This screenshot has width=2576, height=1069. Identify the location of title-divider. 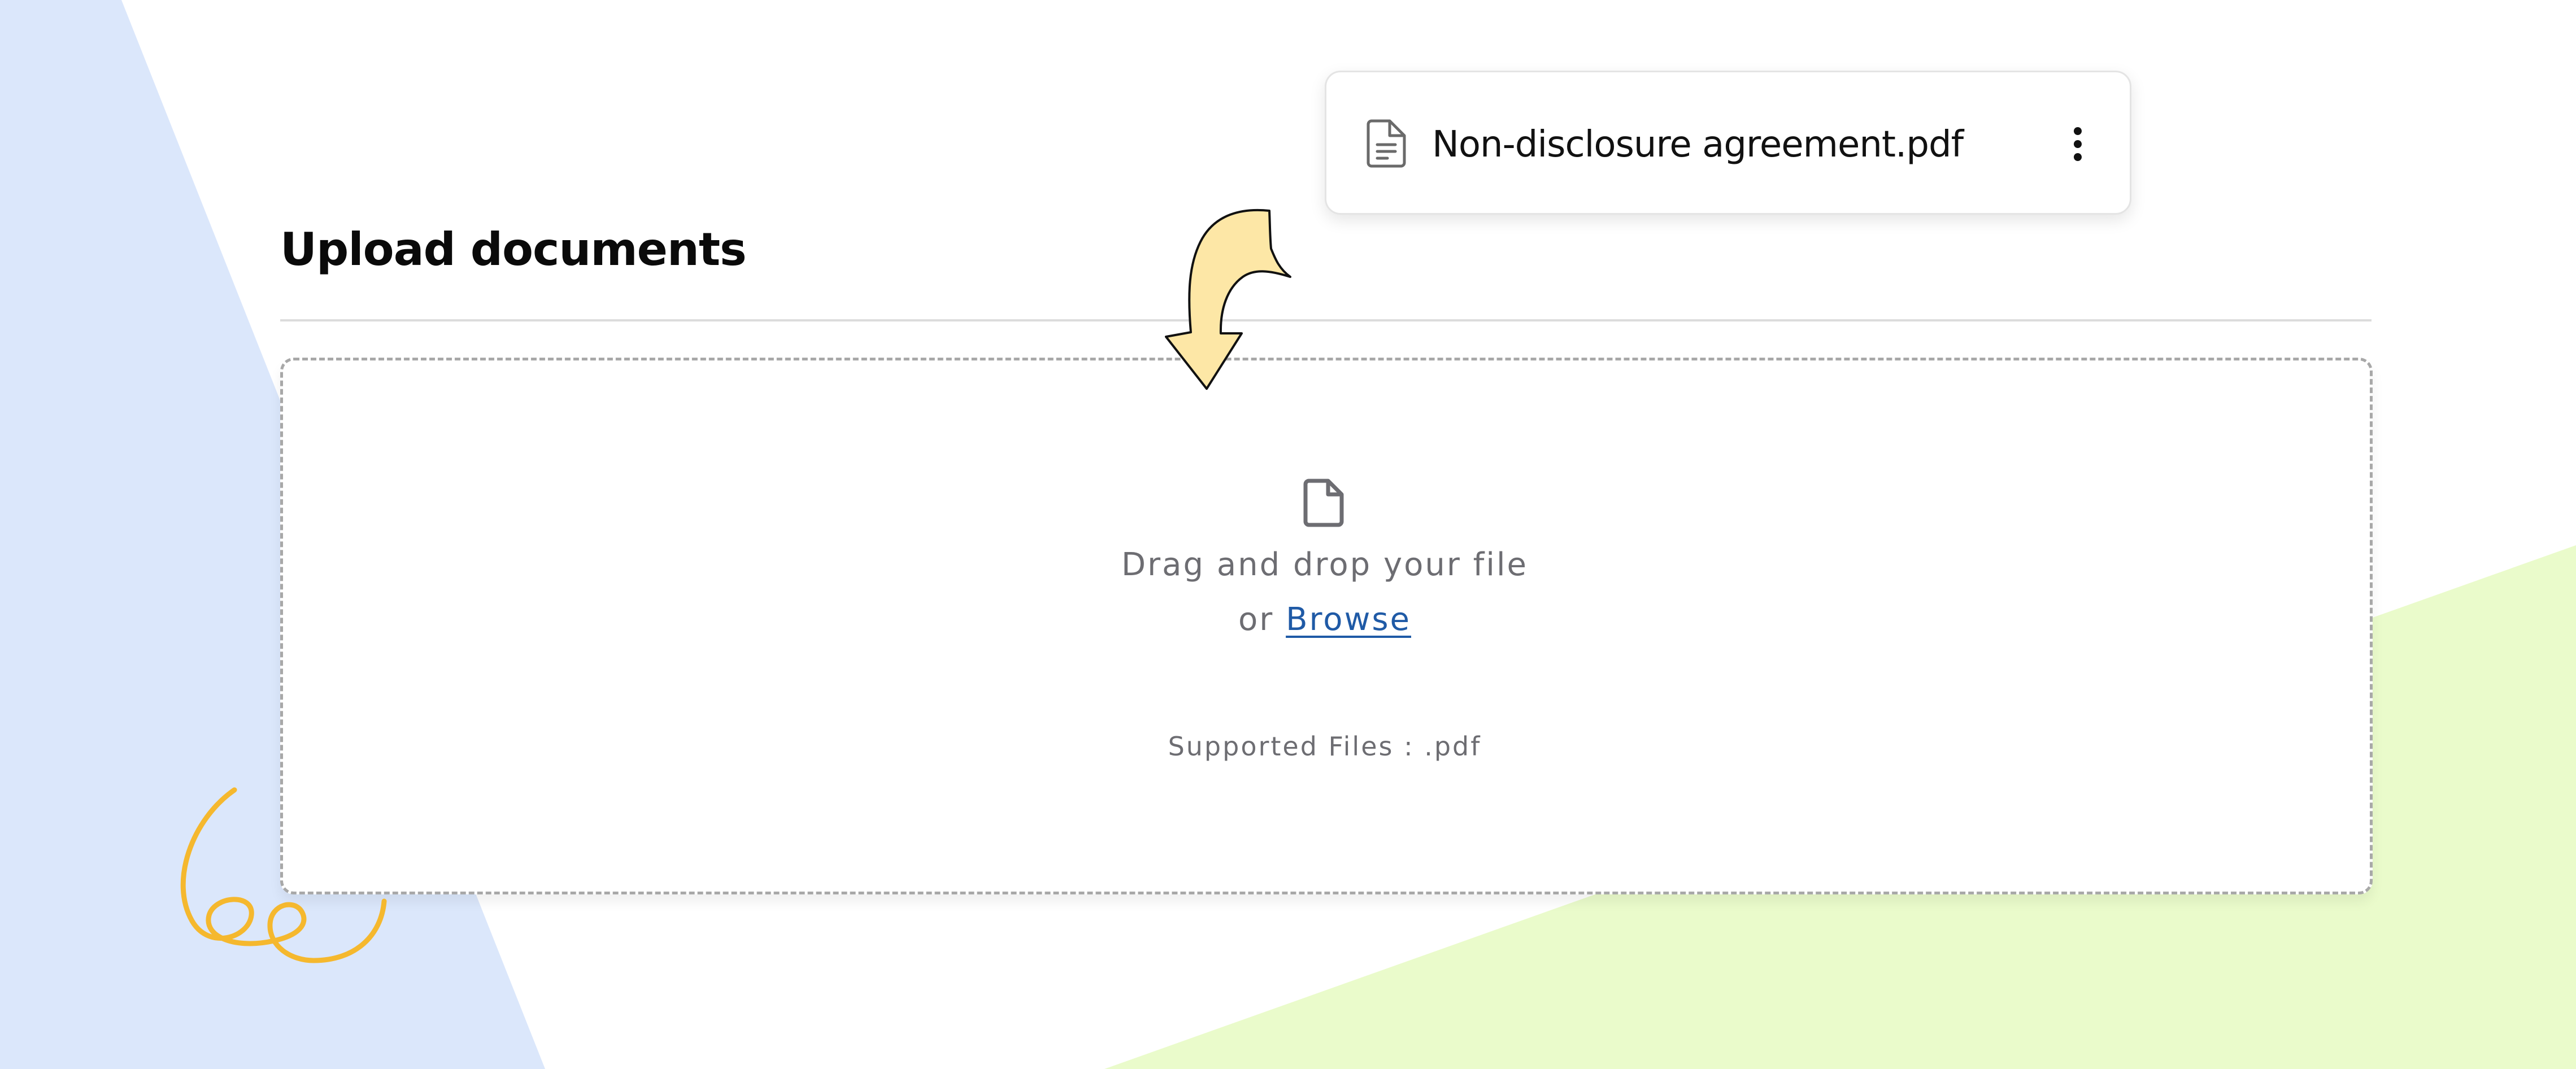
(1326, 320).